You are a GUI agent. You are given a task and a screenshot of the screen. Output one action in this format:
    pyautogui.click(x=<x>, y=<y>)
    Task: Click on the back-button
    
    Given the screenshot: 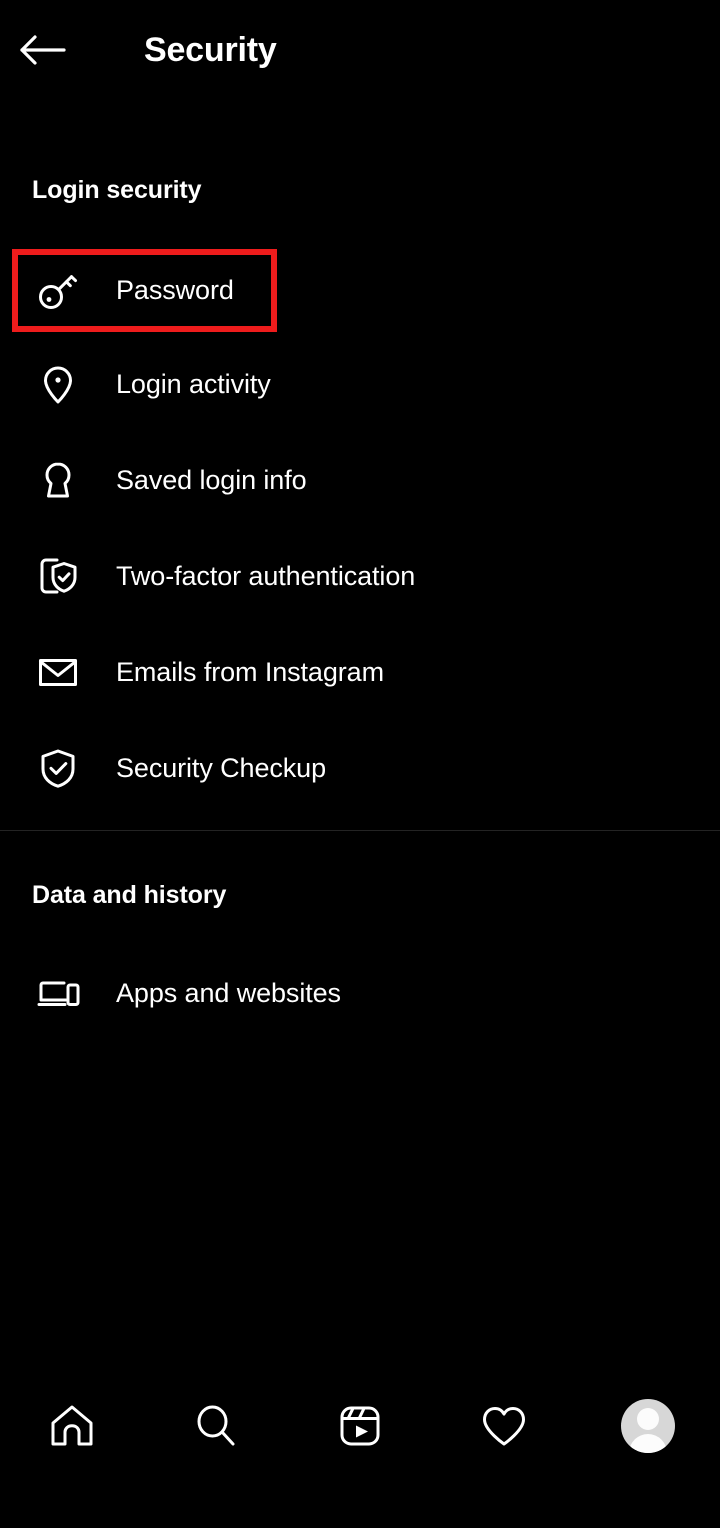 What is the action you would take?
    pyautogui.click(x=43, y=50)
    